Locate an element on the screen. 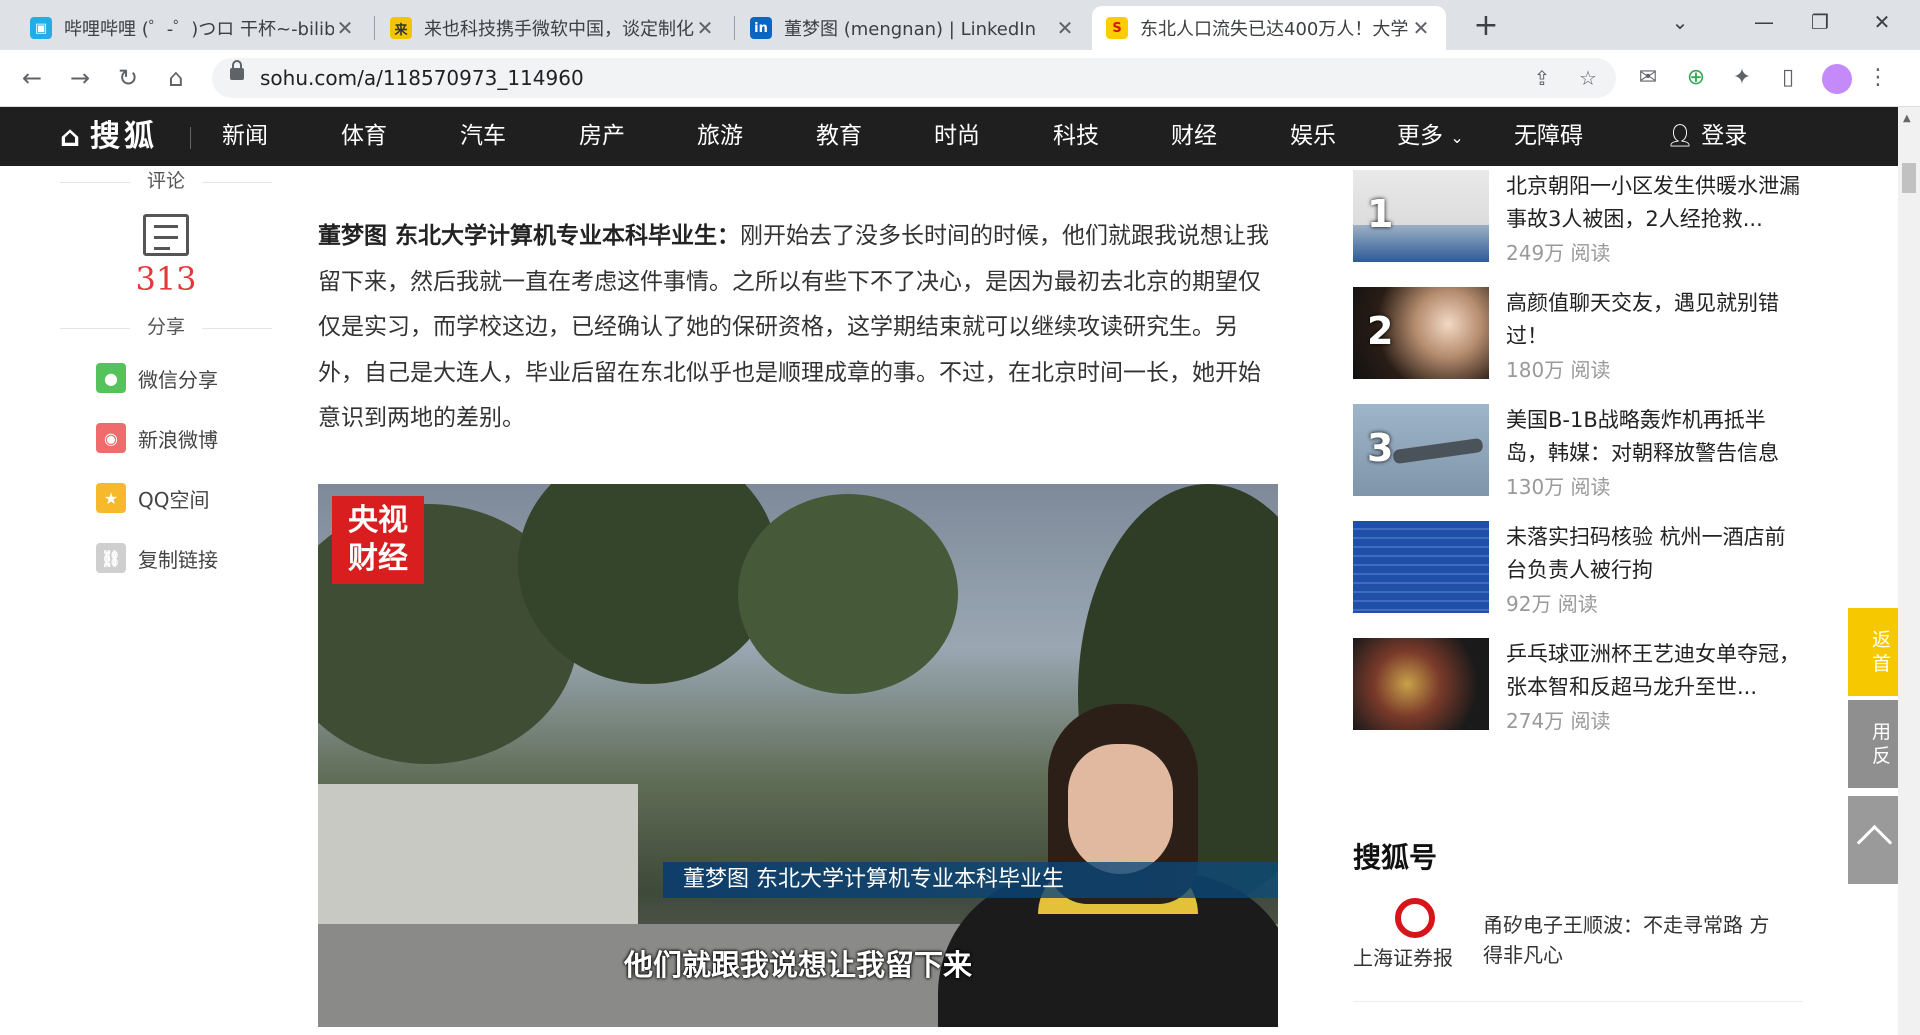  back-to-top-button is located at coordinates (1873, 840).